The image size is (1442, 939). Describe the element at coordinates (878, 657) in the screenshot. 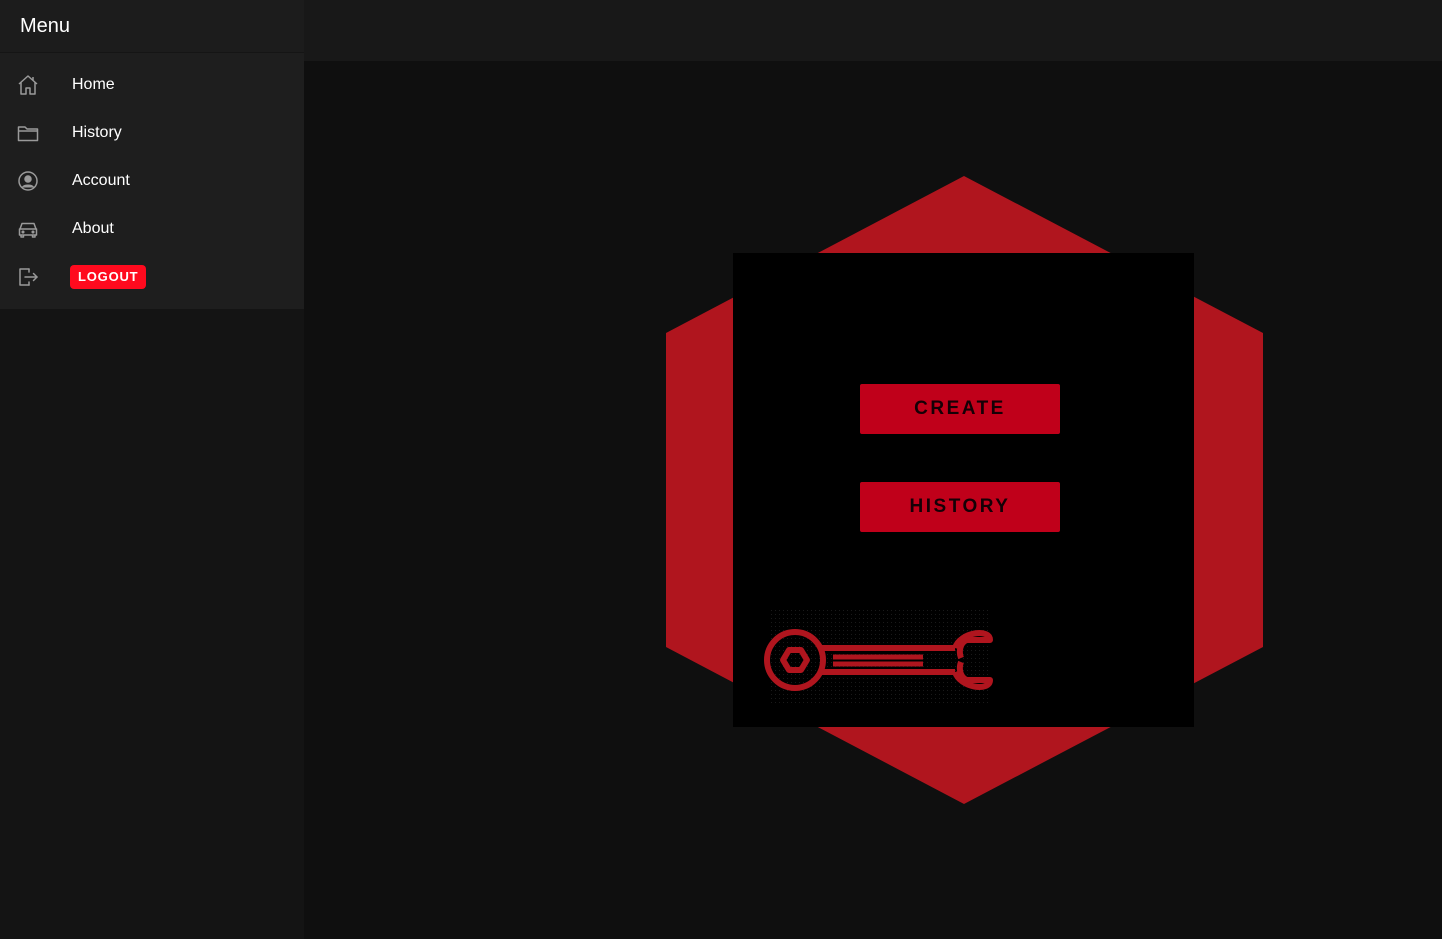

I see `wrench-icon` at that location.